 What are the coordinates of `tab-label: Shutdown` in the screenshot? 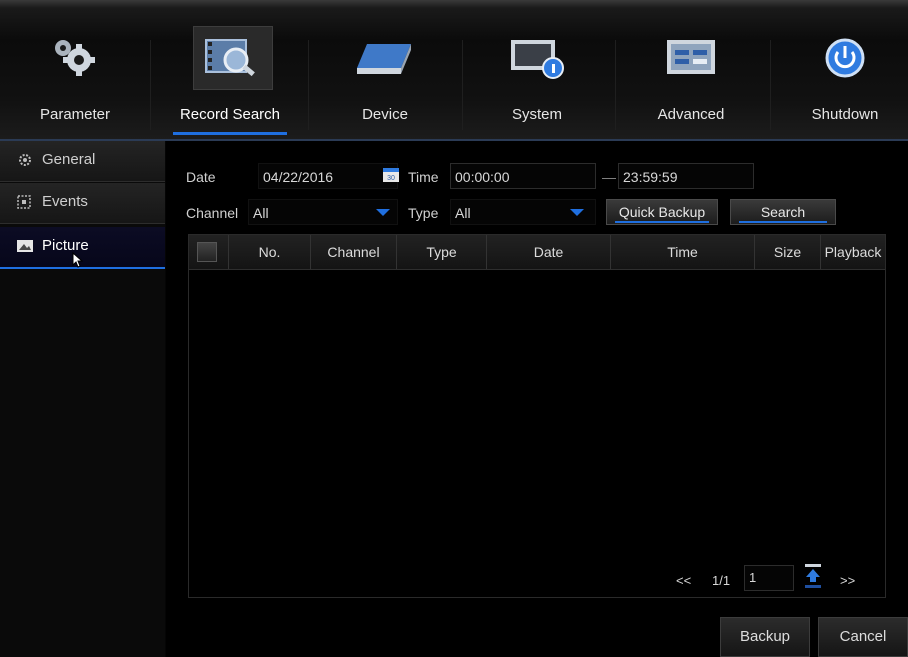 It's located at (845, 114).